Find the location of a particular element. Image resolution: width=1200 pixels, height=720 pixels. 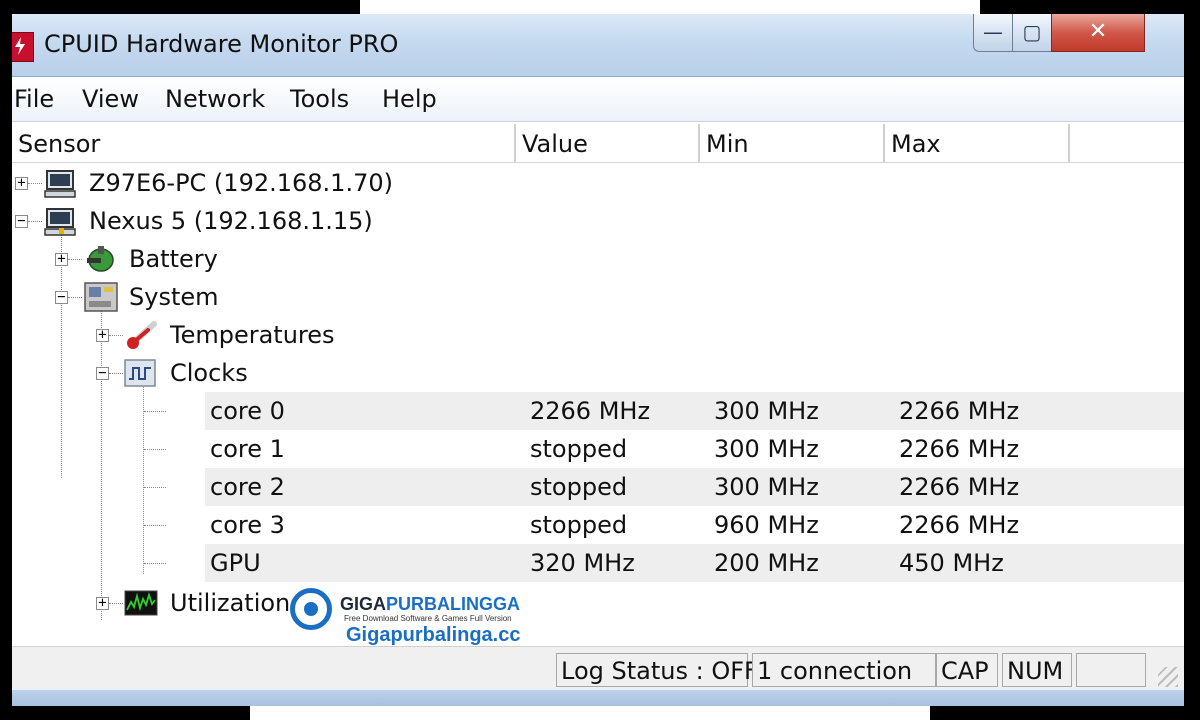

window-bottom-border is located at coordinates (598, 698).